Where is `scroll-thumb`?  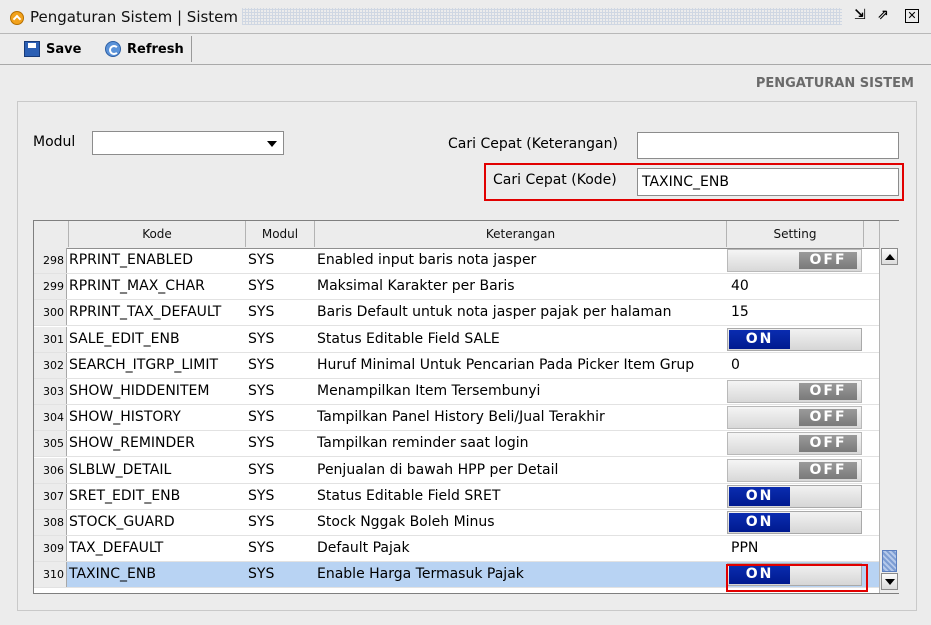
scroll-thumb is located at coordinates (889, 561).